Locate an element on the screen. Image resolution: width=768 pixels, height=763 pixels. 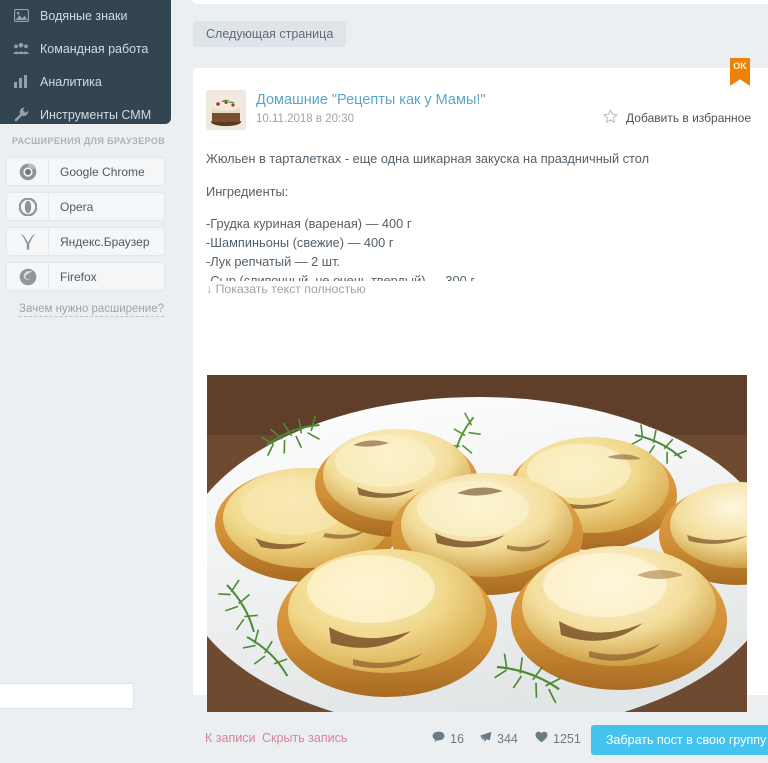
shares-count: 344 is located at coordinates (507, 738).